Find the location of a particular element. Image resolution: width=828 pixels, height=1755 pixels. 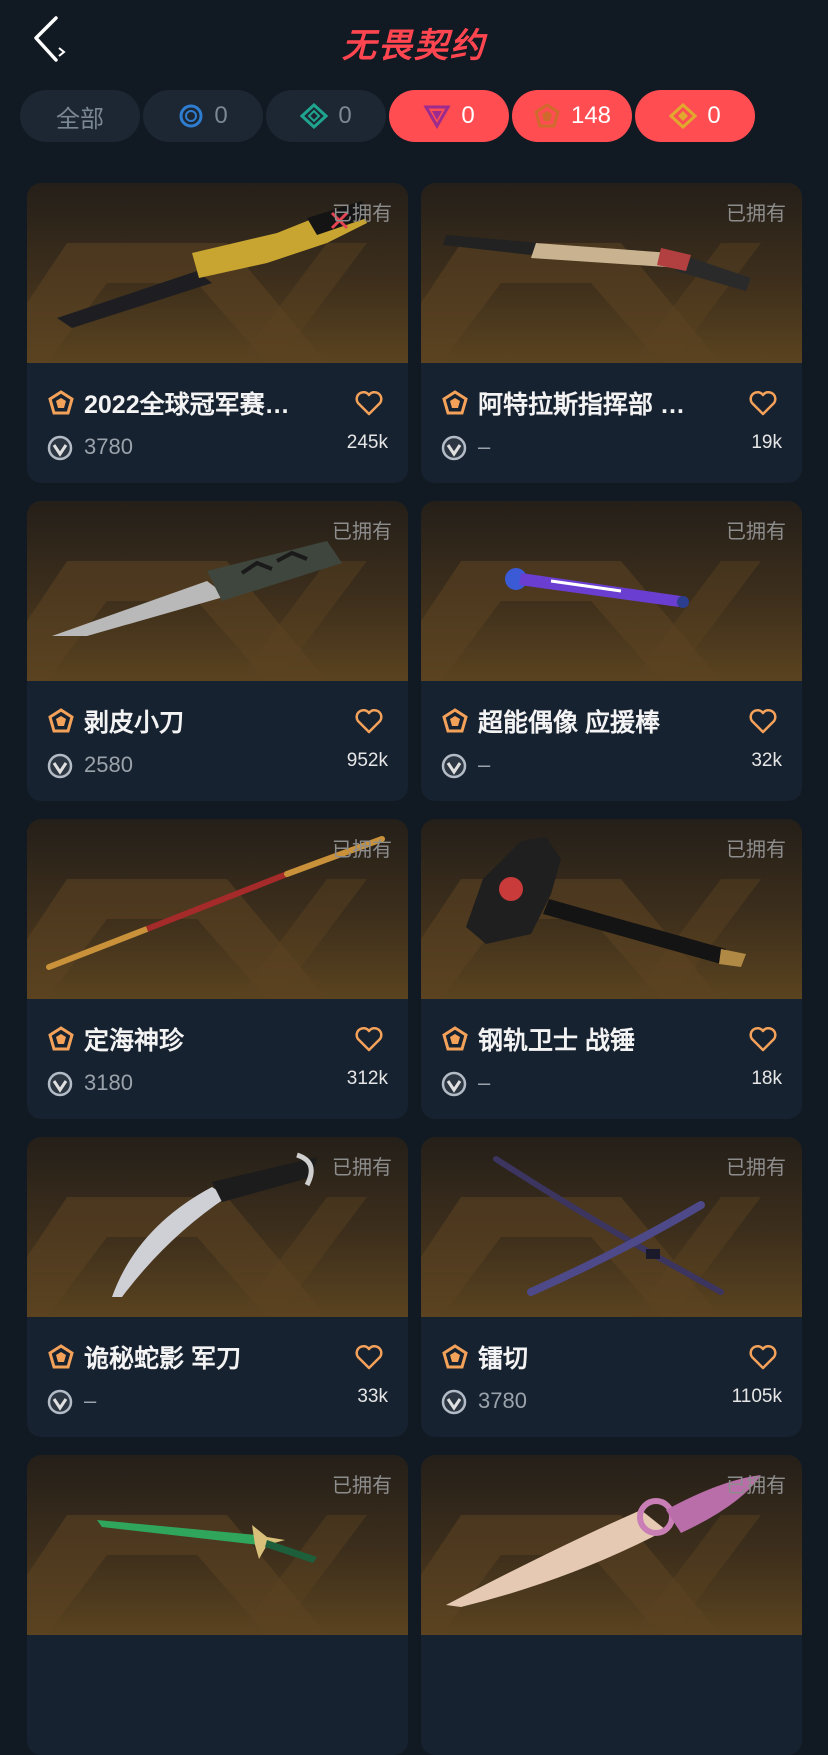

filter-ultra-chip: 0 is located at coordinates (695, 116).